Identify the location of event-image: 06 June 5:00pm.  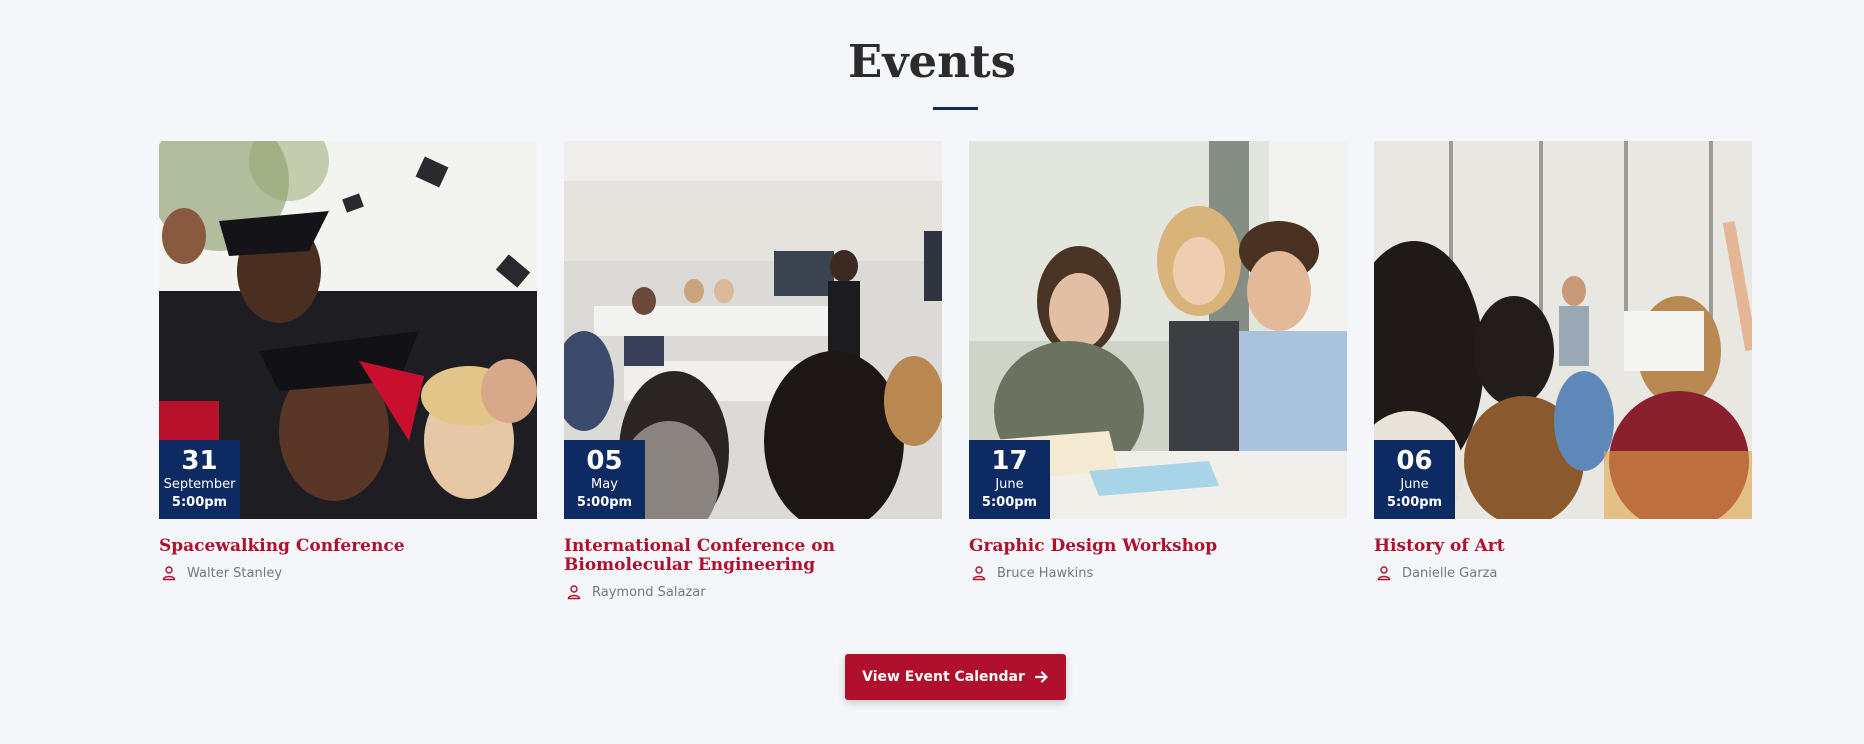
(1563, 330).